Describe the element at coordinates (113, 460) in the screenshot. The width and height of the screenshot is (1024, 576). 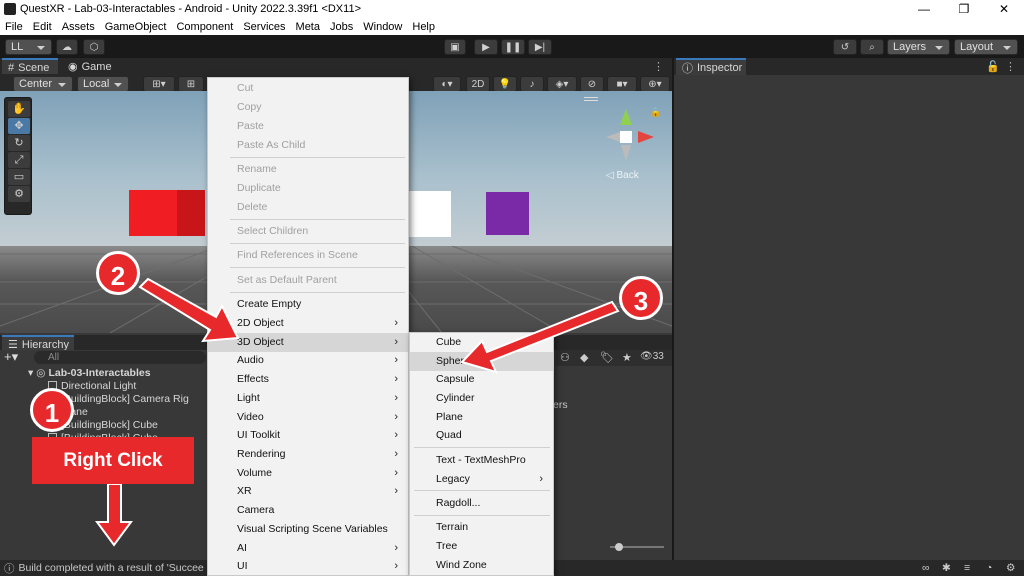
I see `right-click-callout: Right Click` at that location.